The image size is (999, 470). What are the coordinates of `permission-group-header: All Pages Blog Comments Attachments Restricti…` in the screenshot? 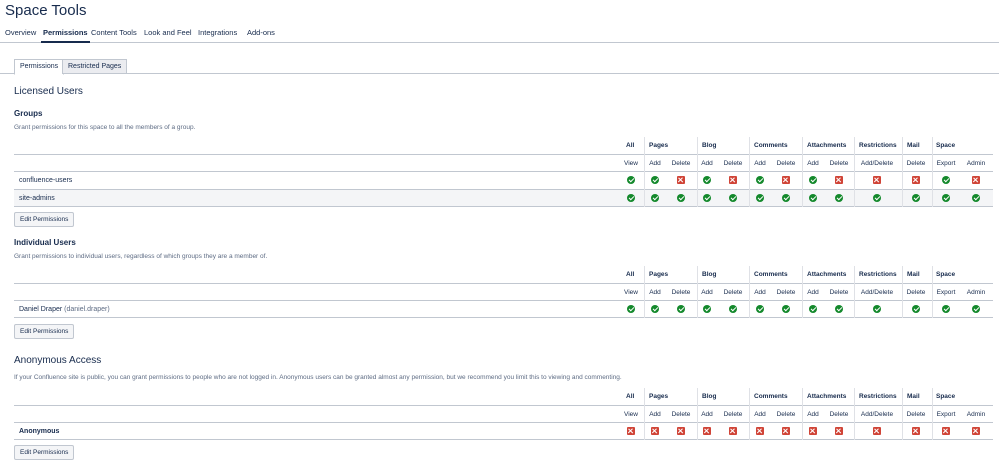 It's located at (503, 145).